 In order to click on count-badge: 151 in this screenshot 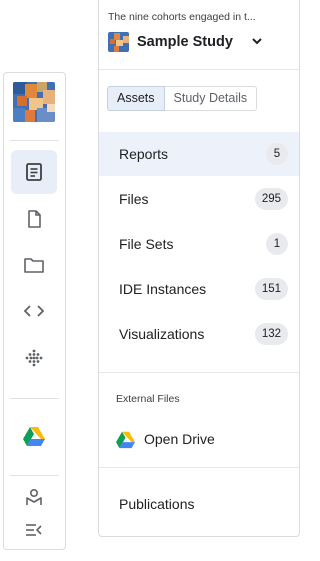, I will do `click(271, 289)`.